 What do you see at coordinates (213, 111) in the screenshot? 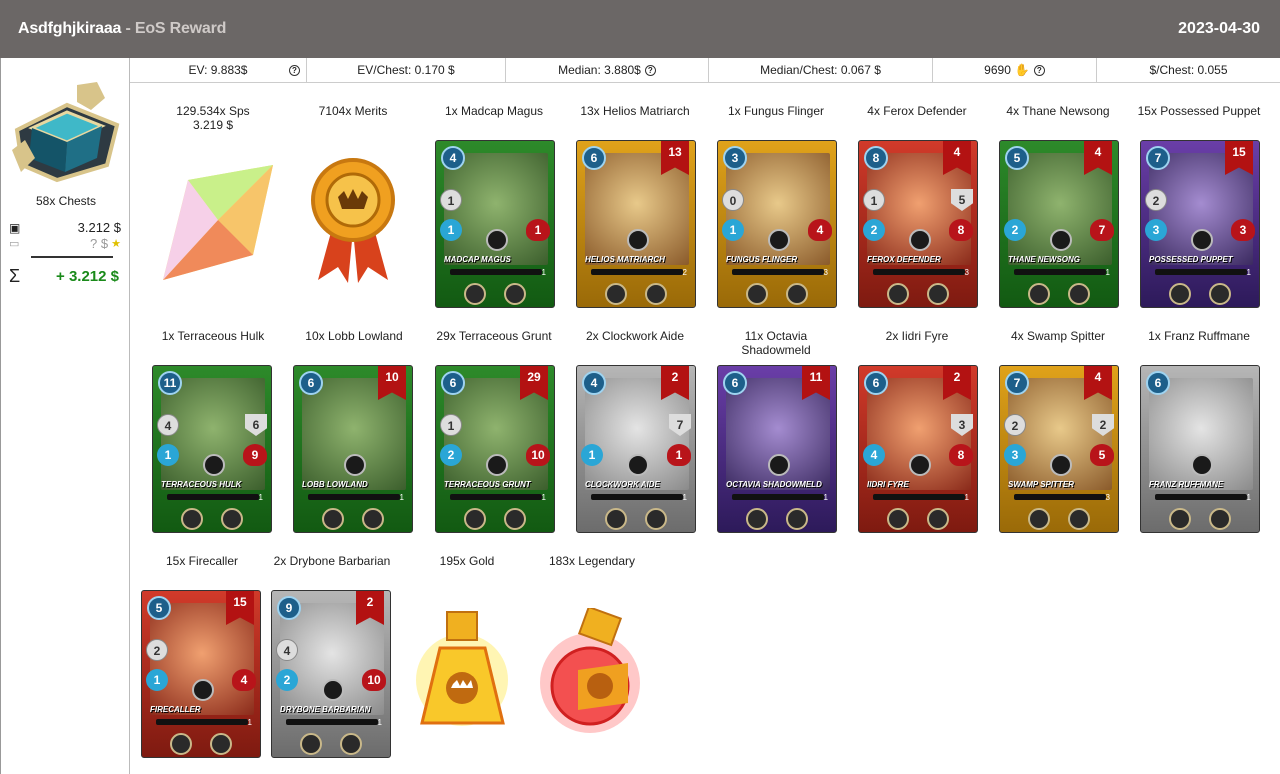
I see `reward-label: 129.534x Sps` at bounding box center [213, 111].